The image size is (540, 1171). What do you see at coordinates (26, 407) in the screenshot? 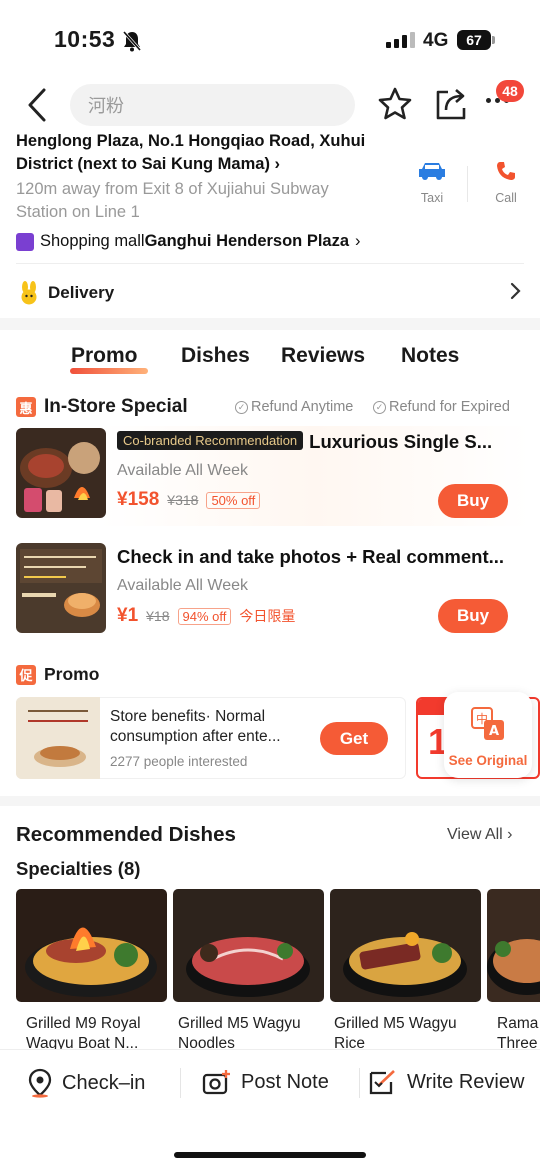
I see `discount-icon: 惠` at bounding box center [26, 407].